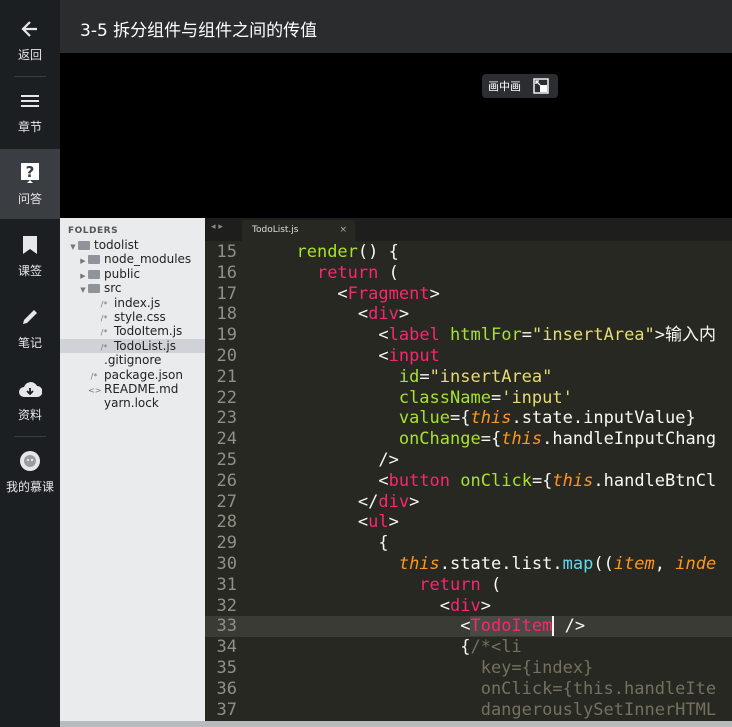 Image resolution: width=732 pixels, height=727 pixels. I want to click on code-line: 22 className='input', so click(468, 398).